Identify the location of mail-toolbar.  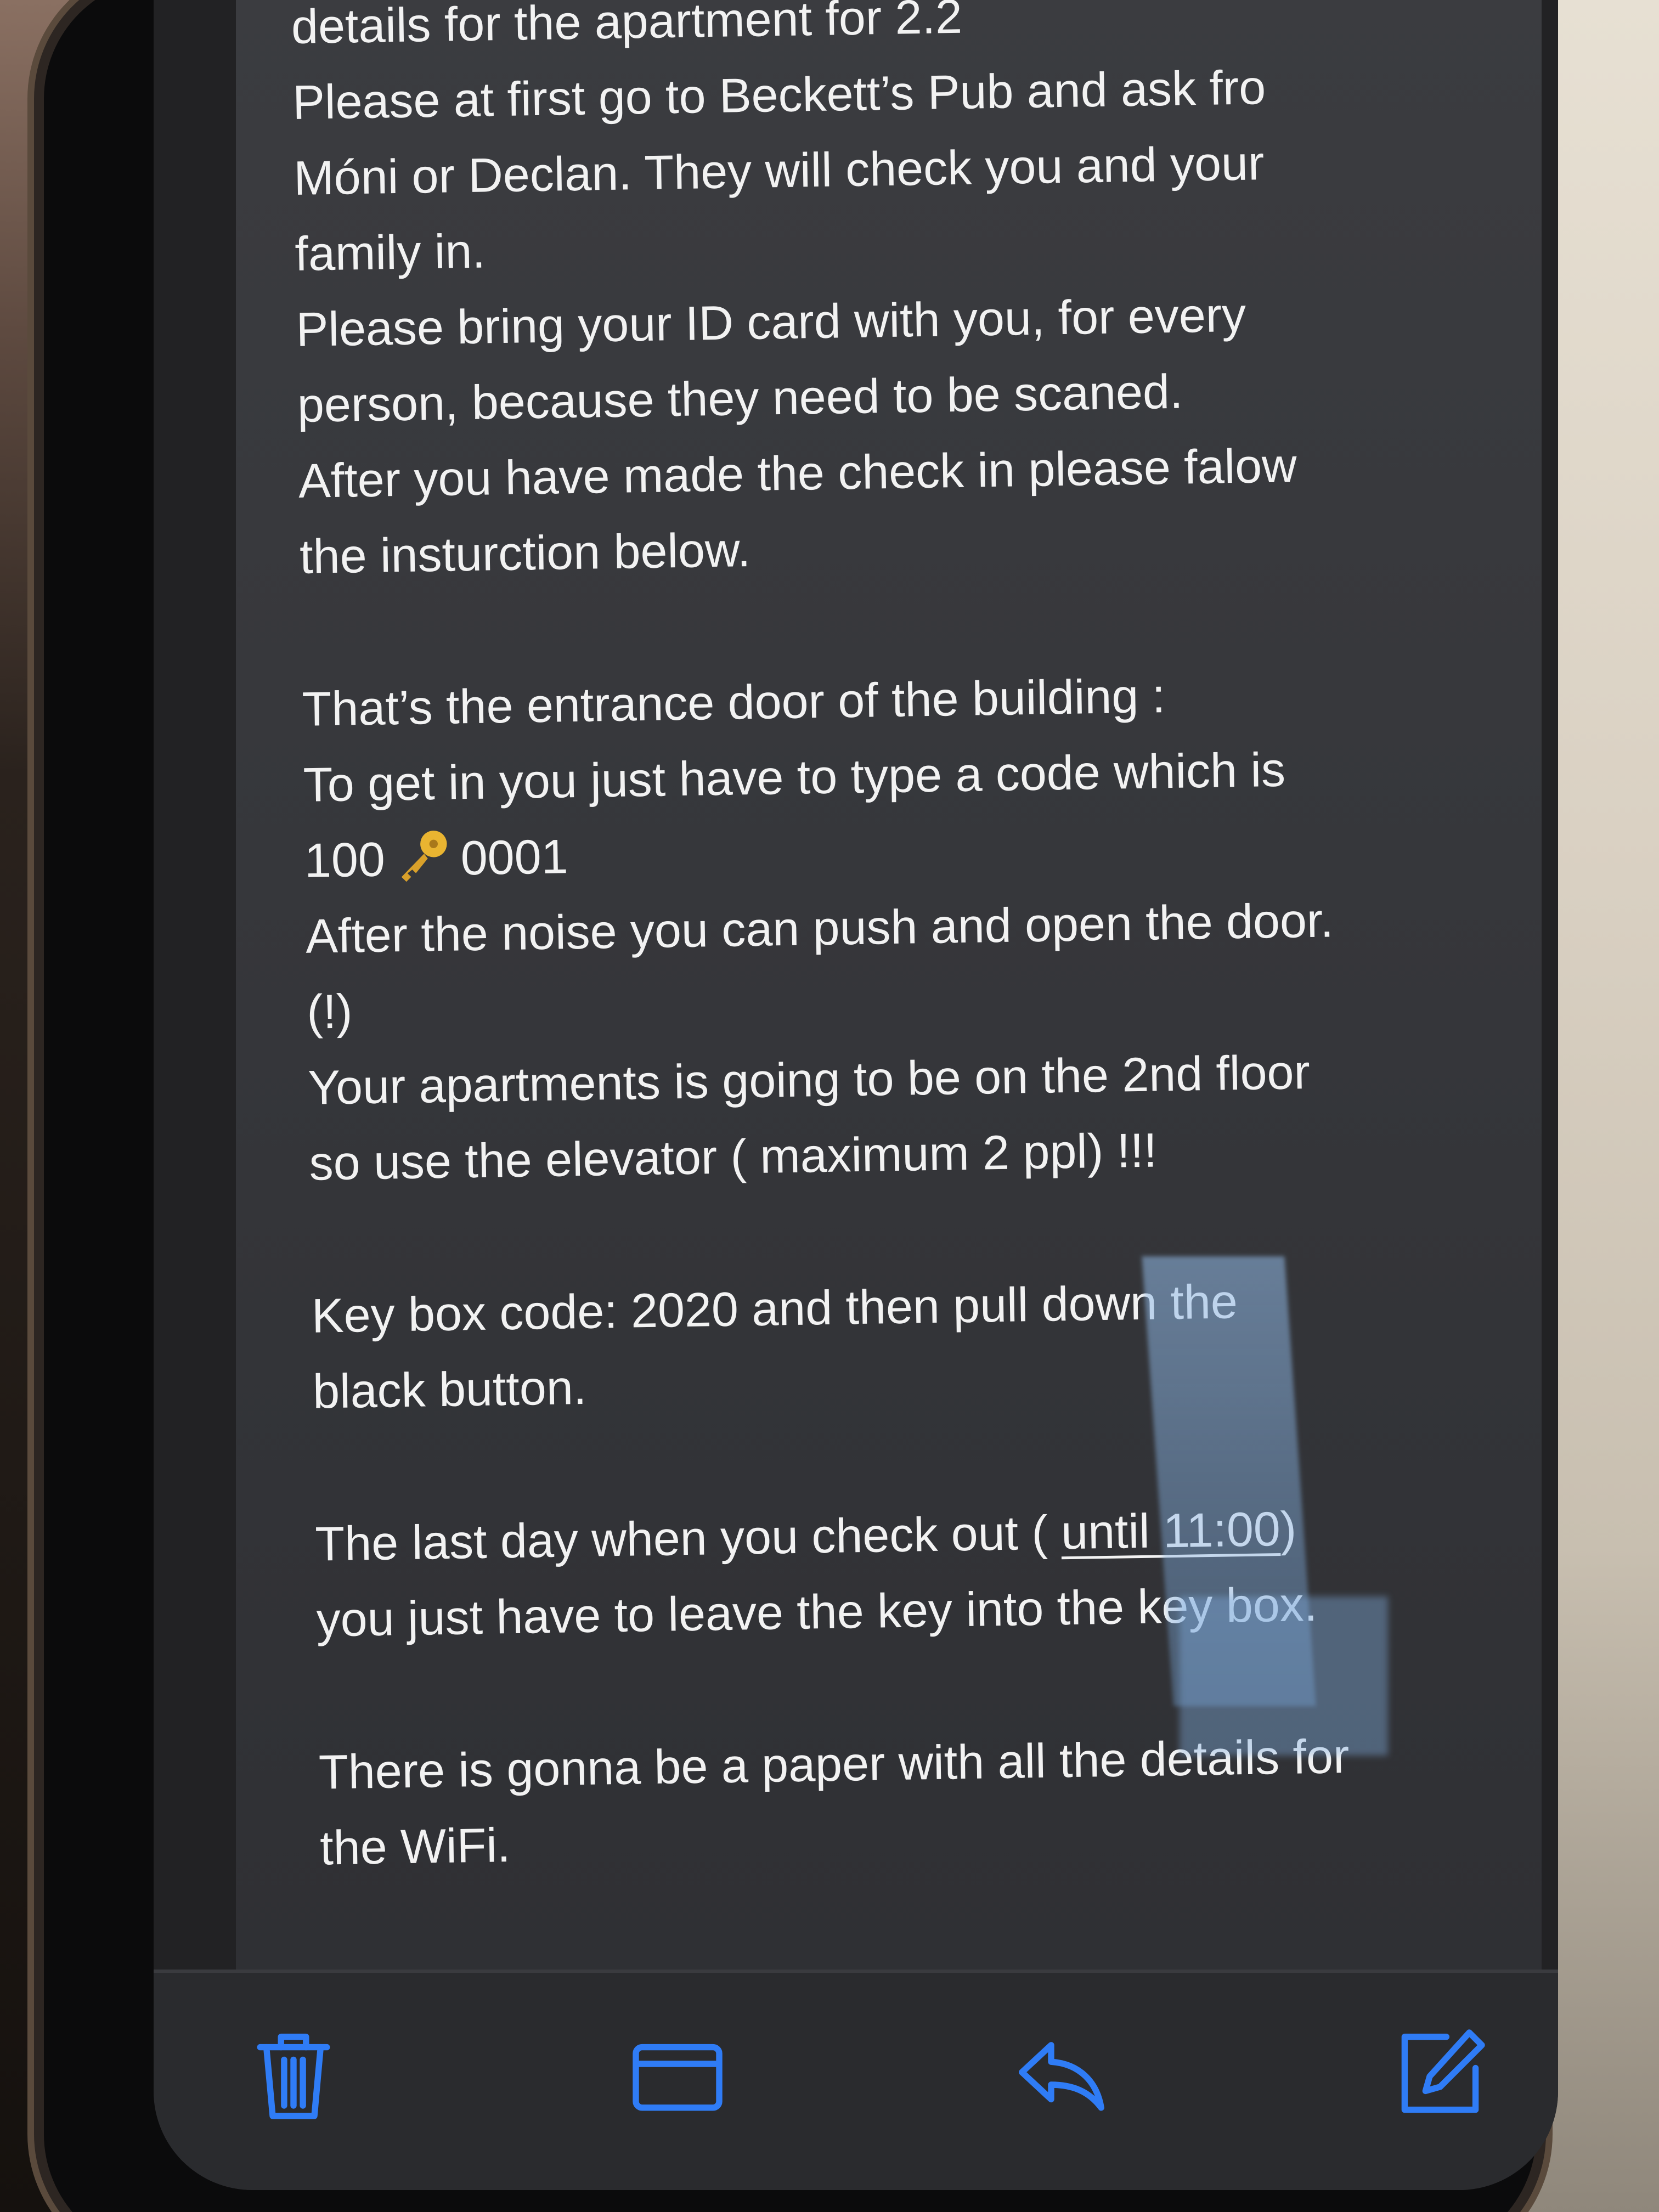
(856, 2080).